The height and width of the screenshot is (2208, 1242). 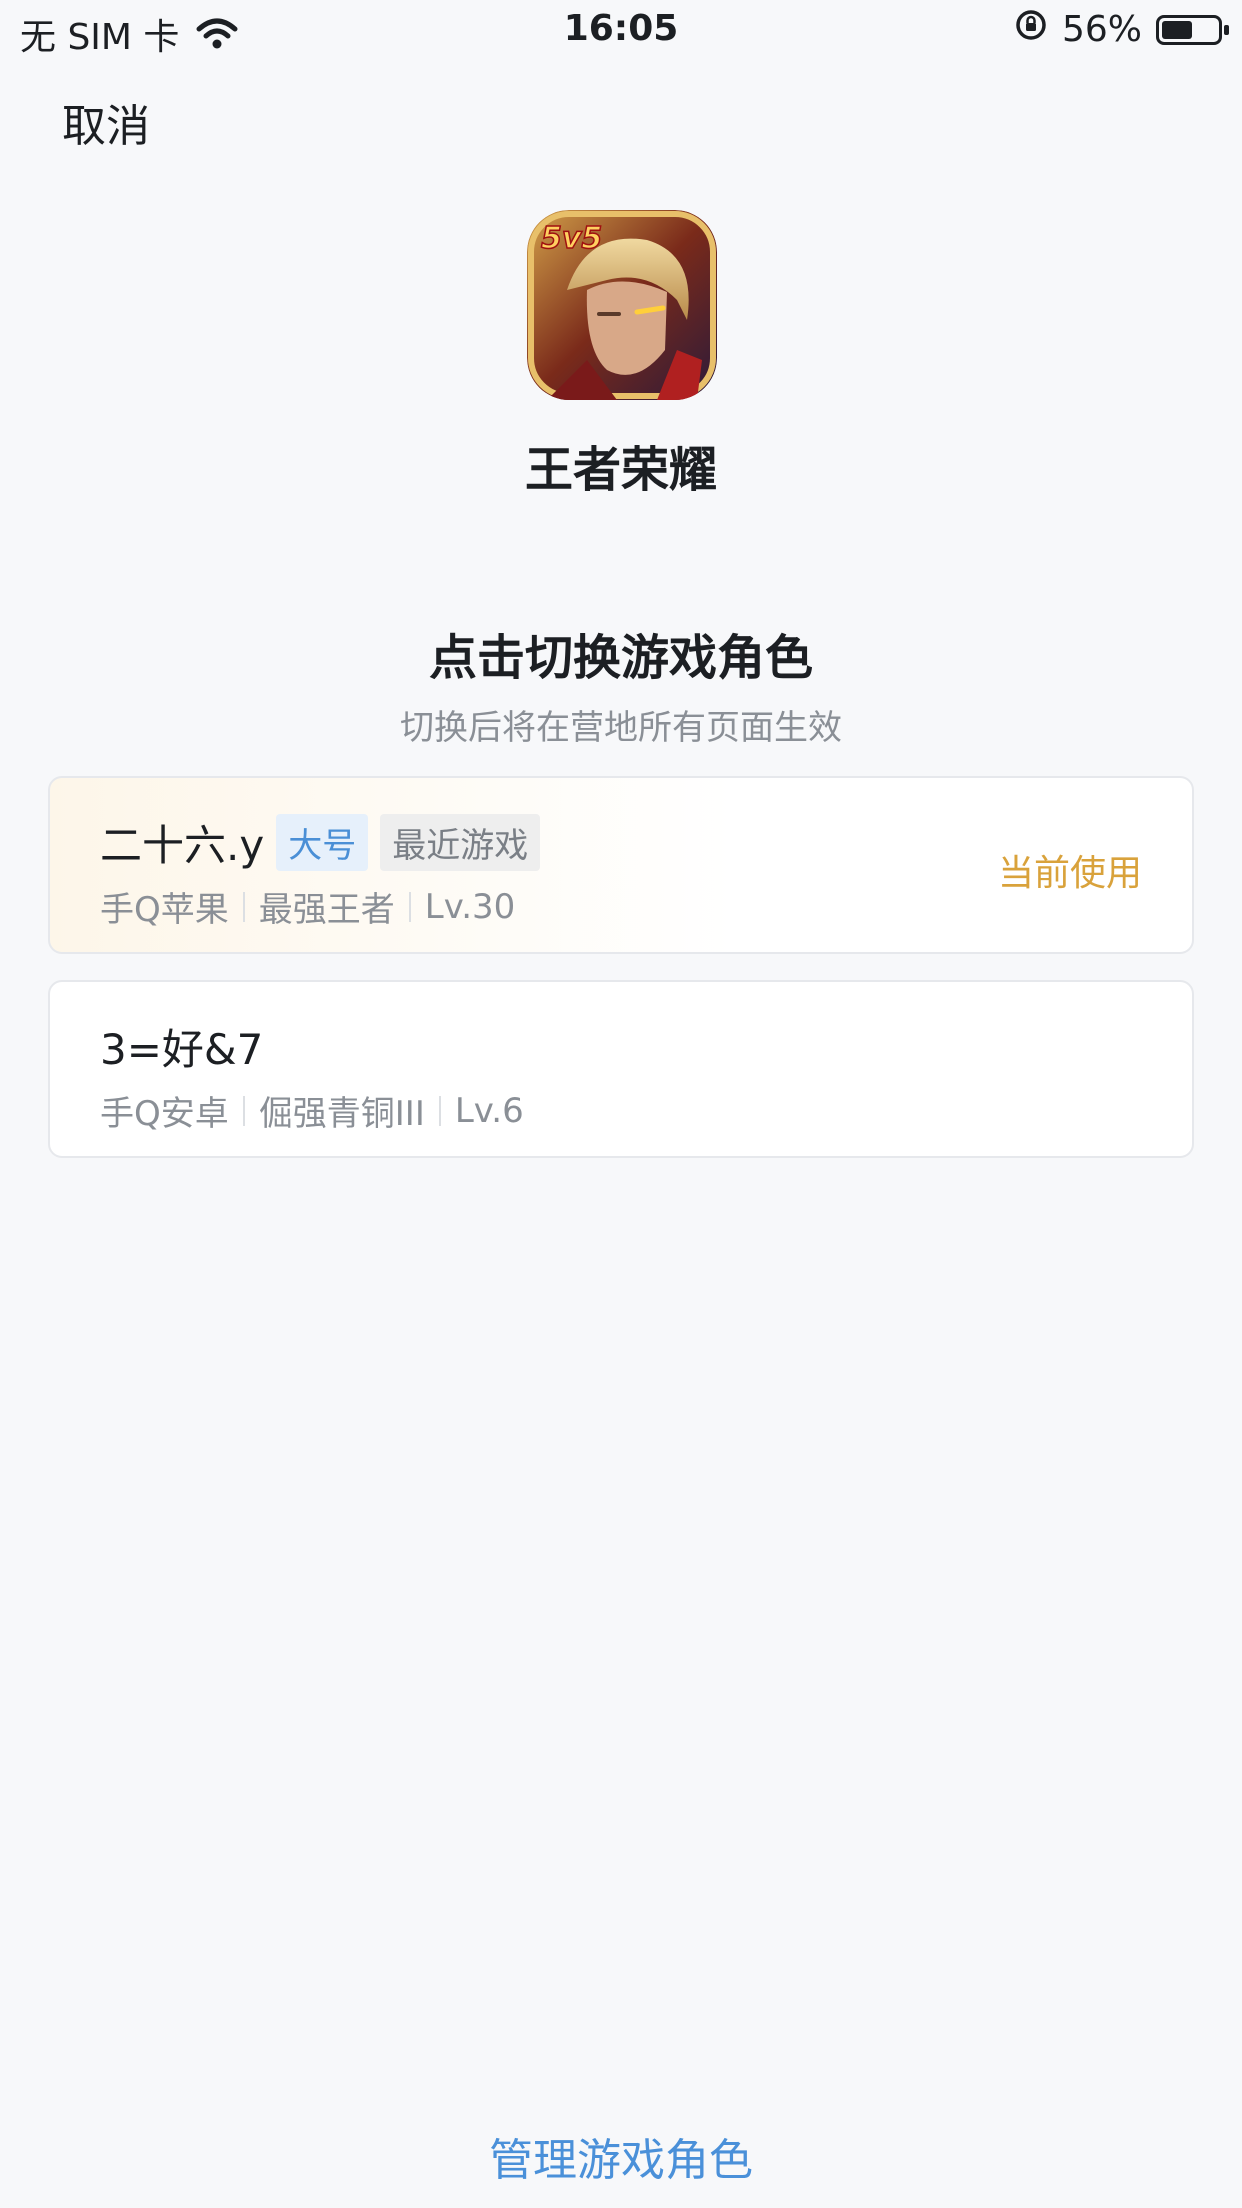 What do you see at coordinates (1069, 873) in the screenshot?
I see `current-use-label: 当前使用` at bounding box center [1069, 873].